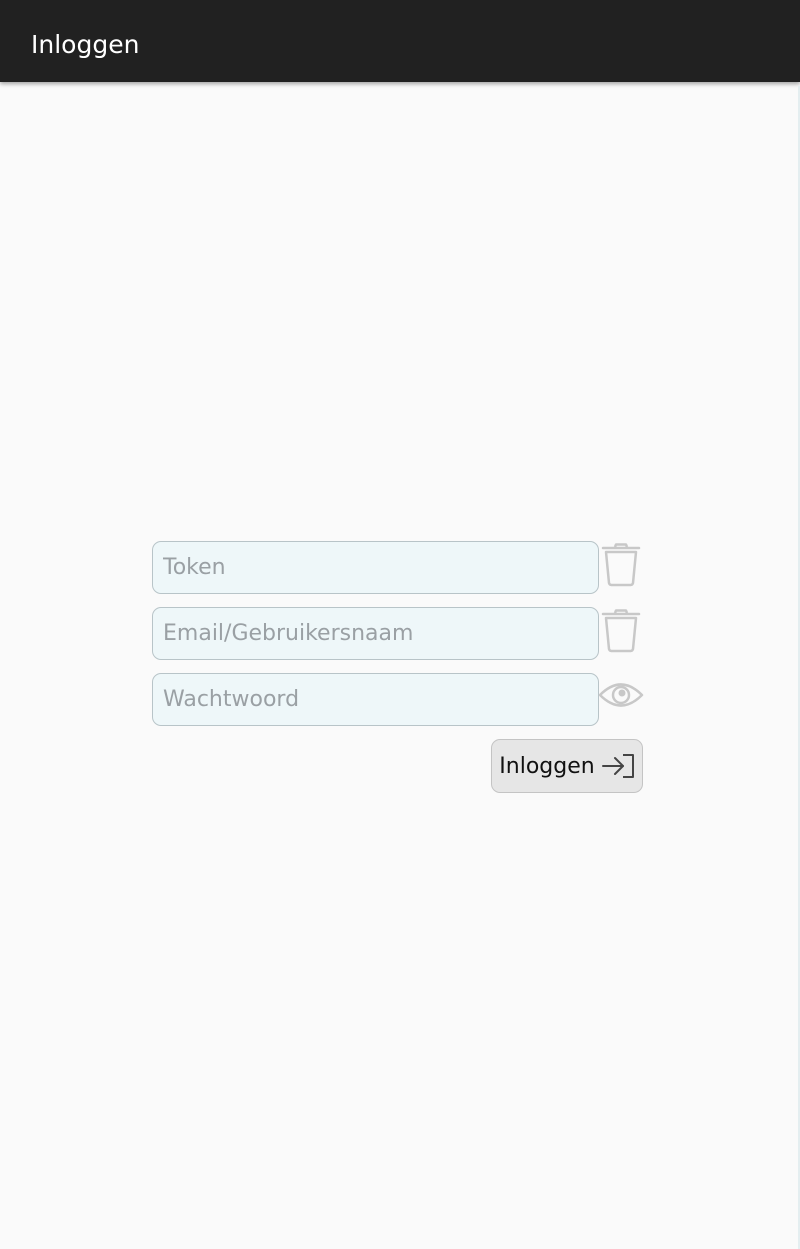 This screenshot has height=1249, width=800. I want to click on username-input, so click(375, 633).